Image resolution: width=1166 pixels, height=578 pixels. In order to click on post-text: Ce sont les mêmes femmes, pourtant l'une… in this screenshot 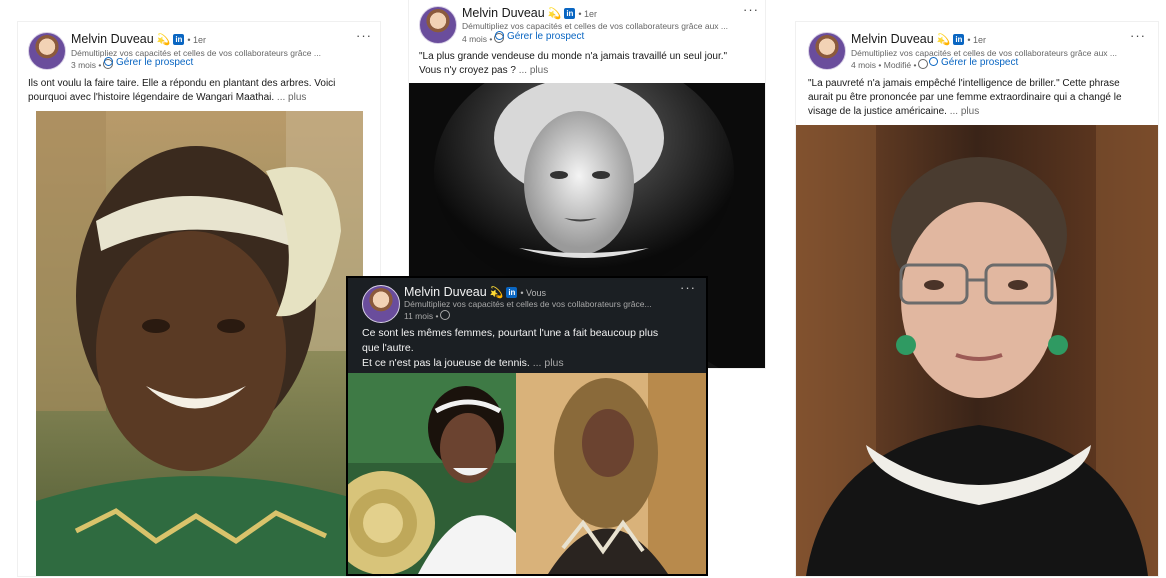, I will do `click(512, 348)`.